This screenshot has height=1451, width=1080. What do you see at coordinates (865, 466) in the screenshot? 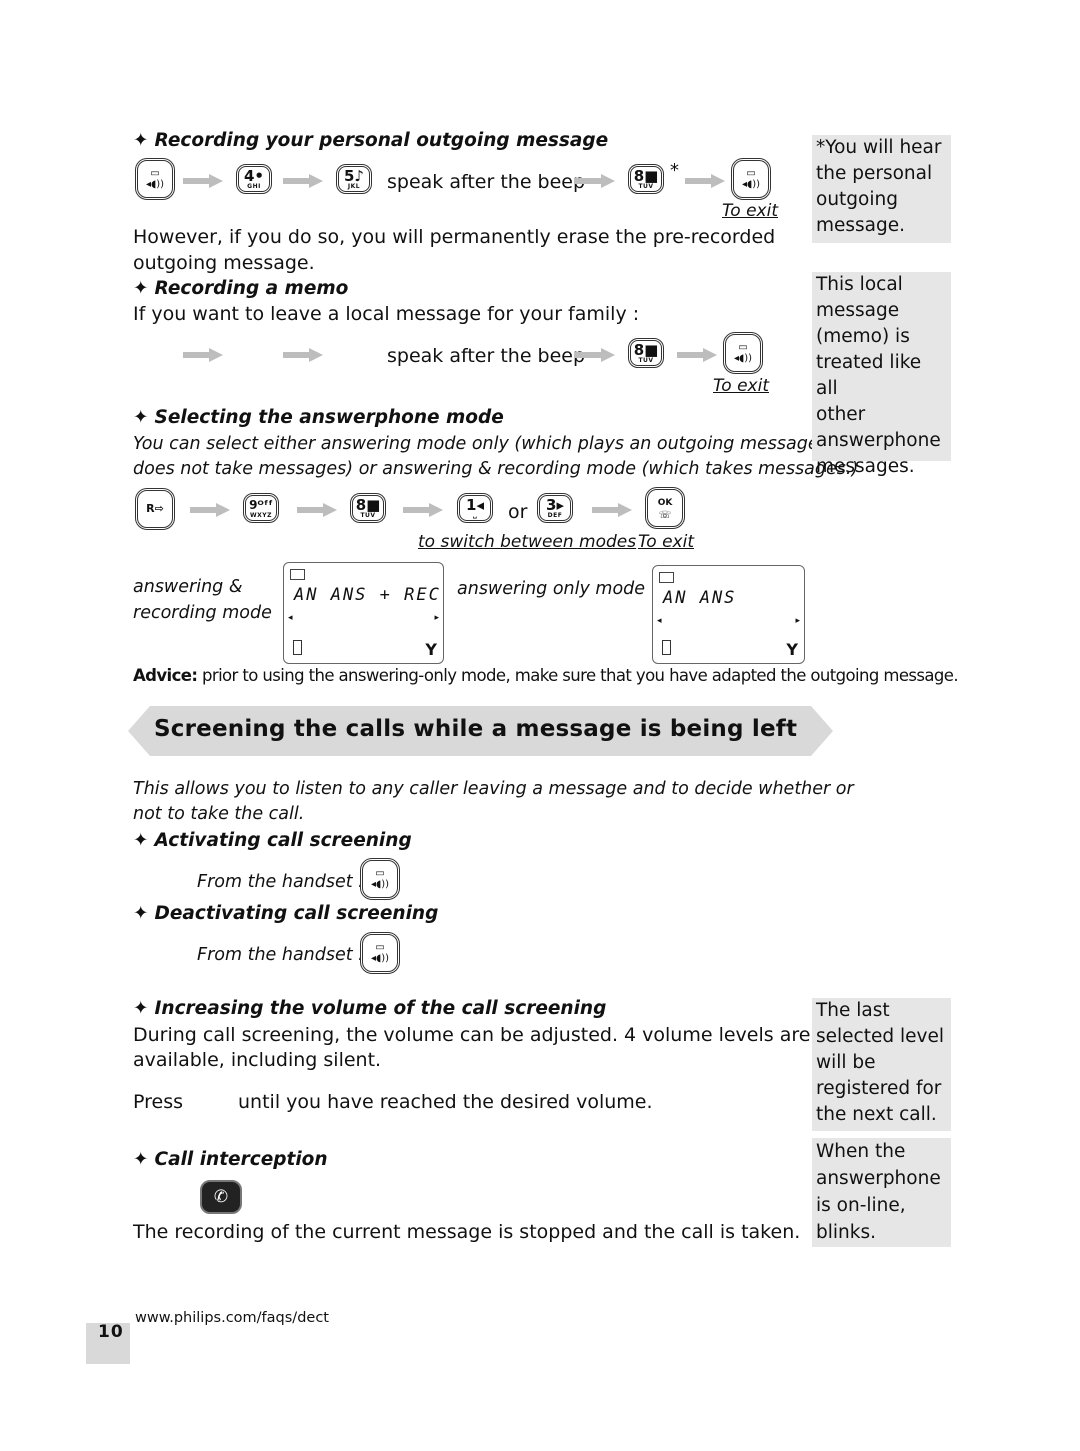
I see `note-line: messages.` at bounding box center [865, 466].